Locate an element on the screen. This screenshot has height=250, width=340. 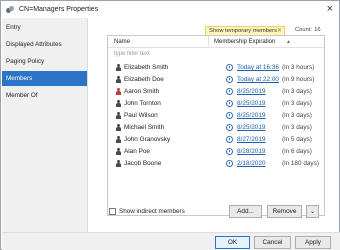
table-row: John Granovsky 8/27/2019 (in 5 days) is located at coordinates (216, 140).